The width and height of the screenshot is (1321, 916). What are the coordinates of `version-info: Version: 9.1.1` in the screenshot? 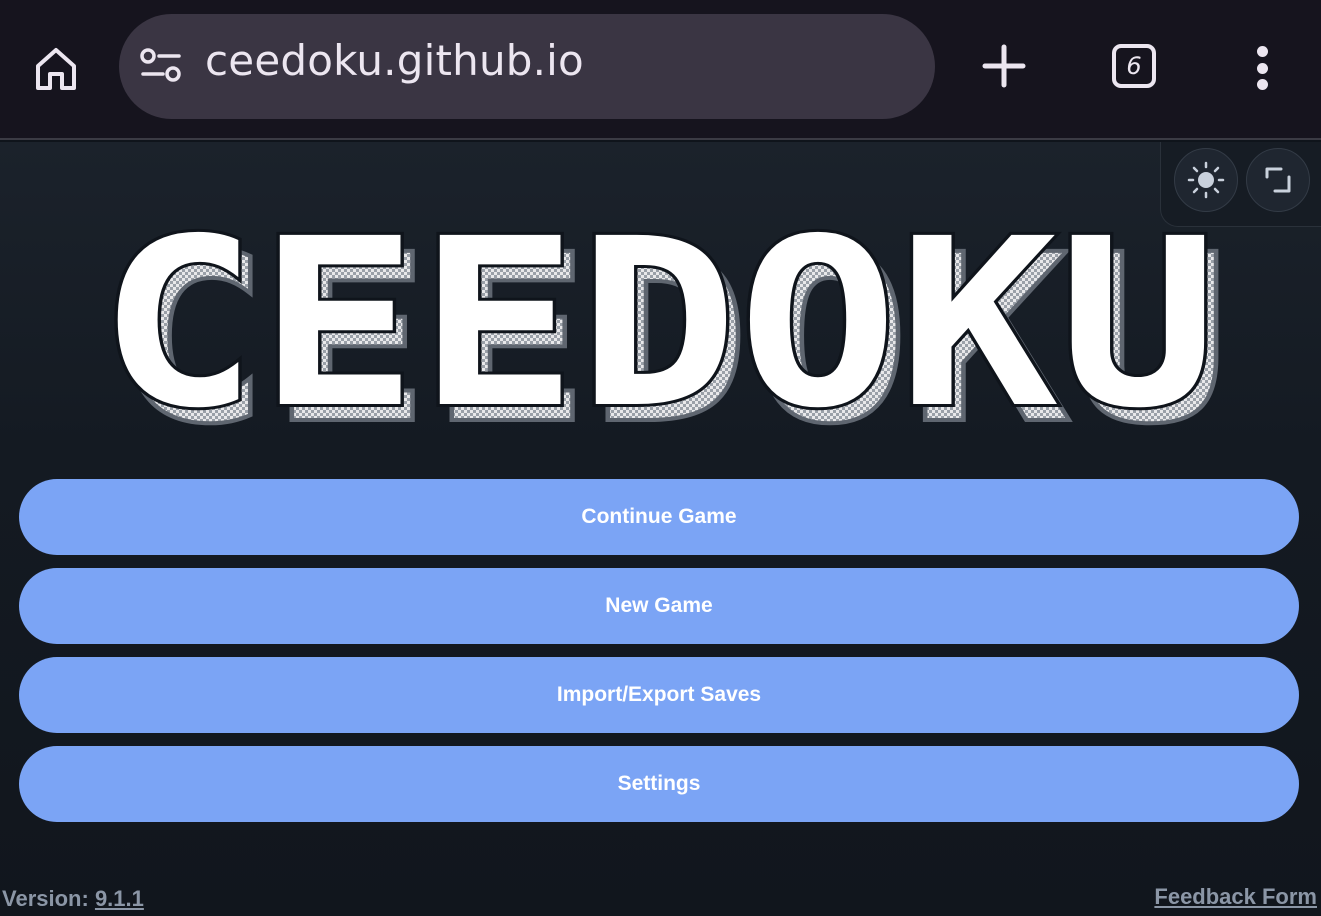 It's located at (73, 899).